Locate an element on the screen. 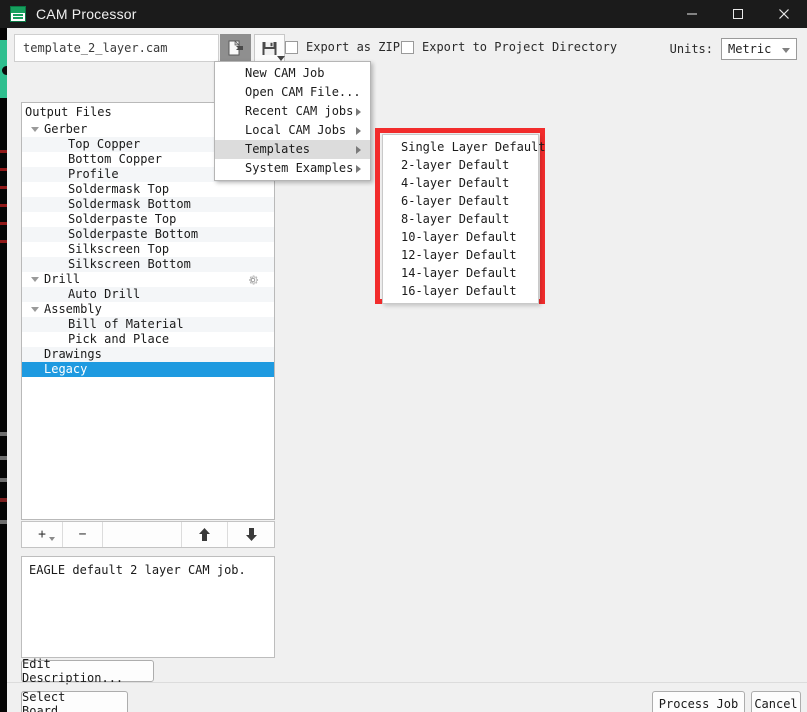  tree-row-label: Bill of Material is located at coordinates (126, 324).